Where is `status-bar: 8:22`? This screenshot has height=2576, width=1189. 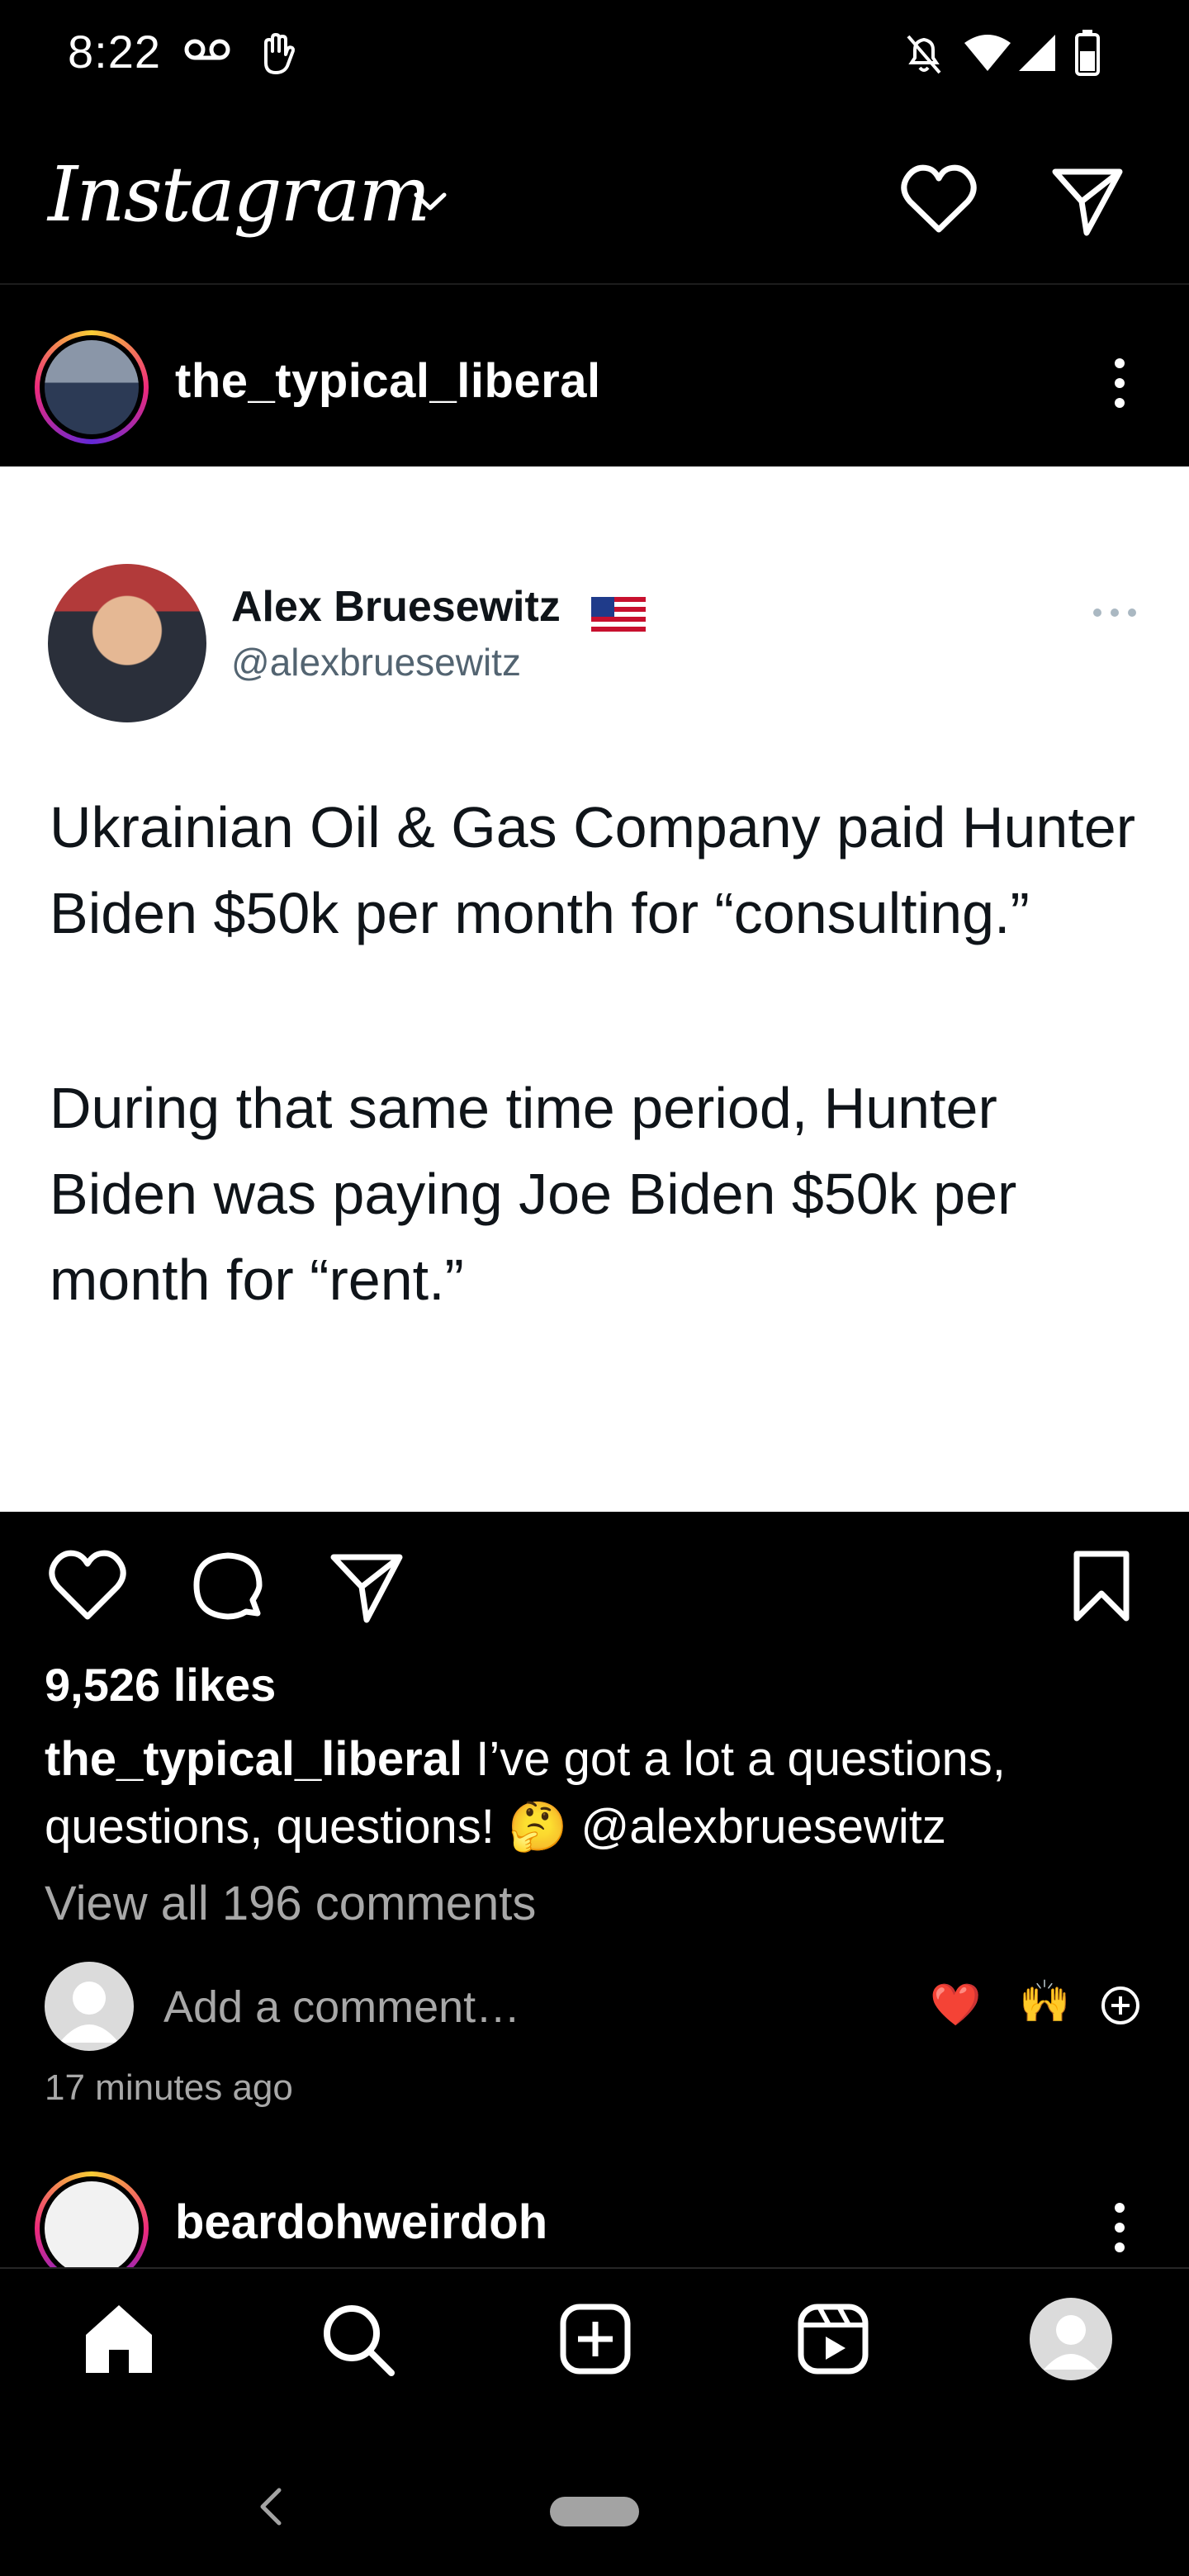
status-bar: 8:22 is located at coordinates (594, 58).